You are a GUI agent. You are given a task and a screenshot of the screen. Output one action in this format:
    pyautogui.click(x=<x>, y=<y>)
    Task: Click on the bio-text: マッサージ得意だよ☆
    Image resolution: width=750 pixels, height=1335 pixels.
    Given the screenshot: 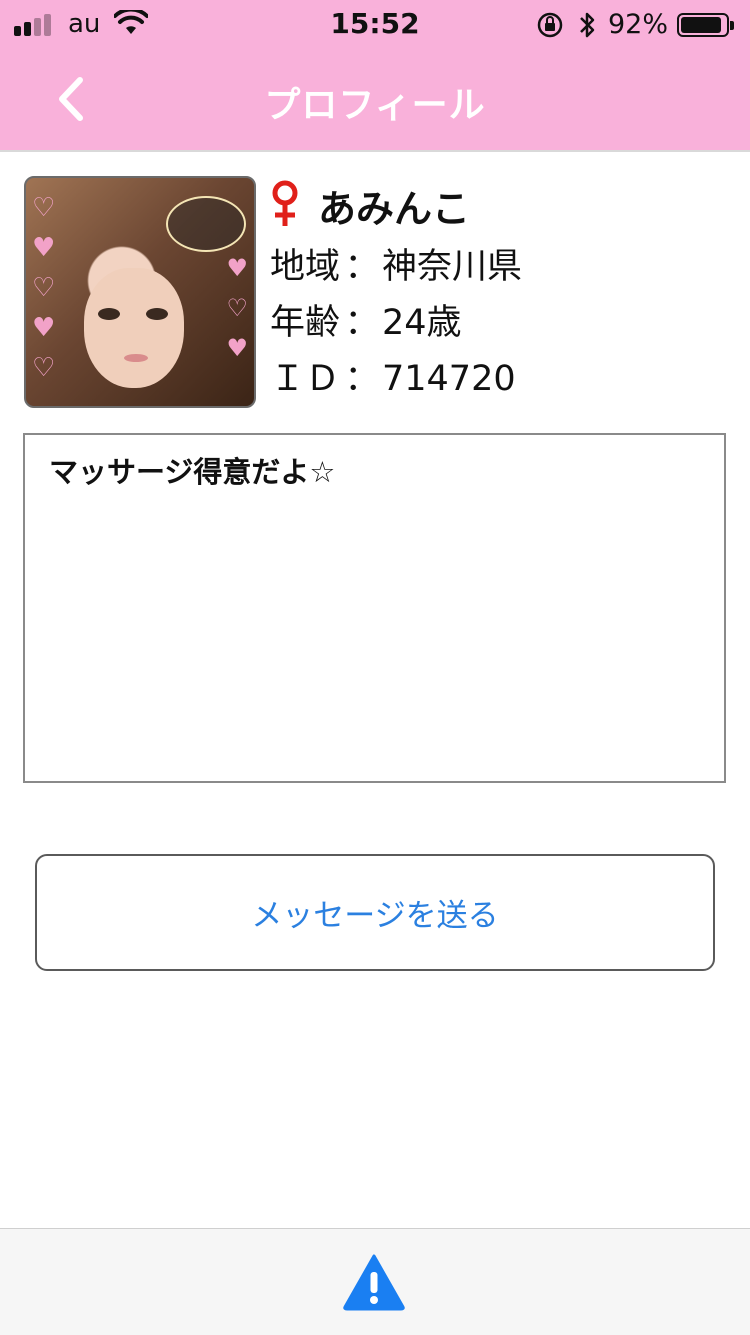 What is the action you would take?
    pyautogui.click(x=192, y=472)
    